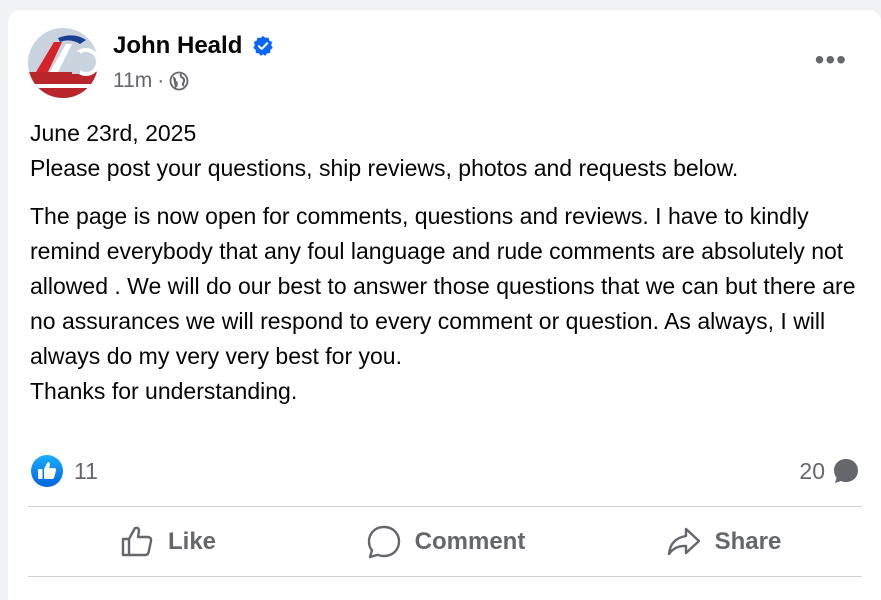 The width and height of the screenshot is (881, 600). What do you see at coordinates (86, 471) in the screenshot?
I see `reactions-count: 11` at bounding box center [86, 471].